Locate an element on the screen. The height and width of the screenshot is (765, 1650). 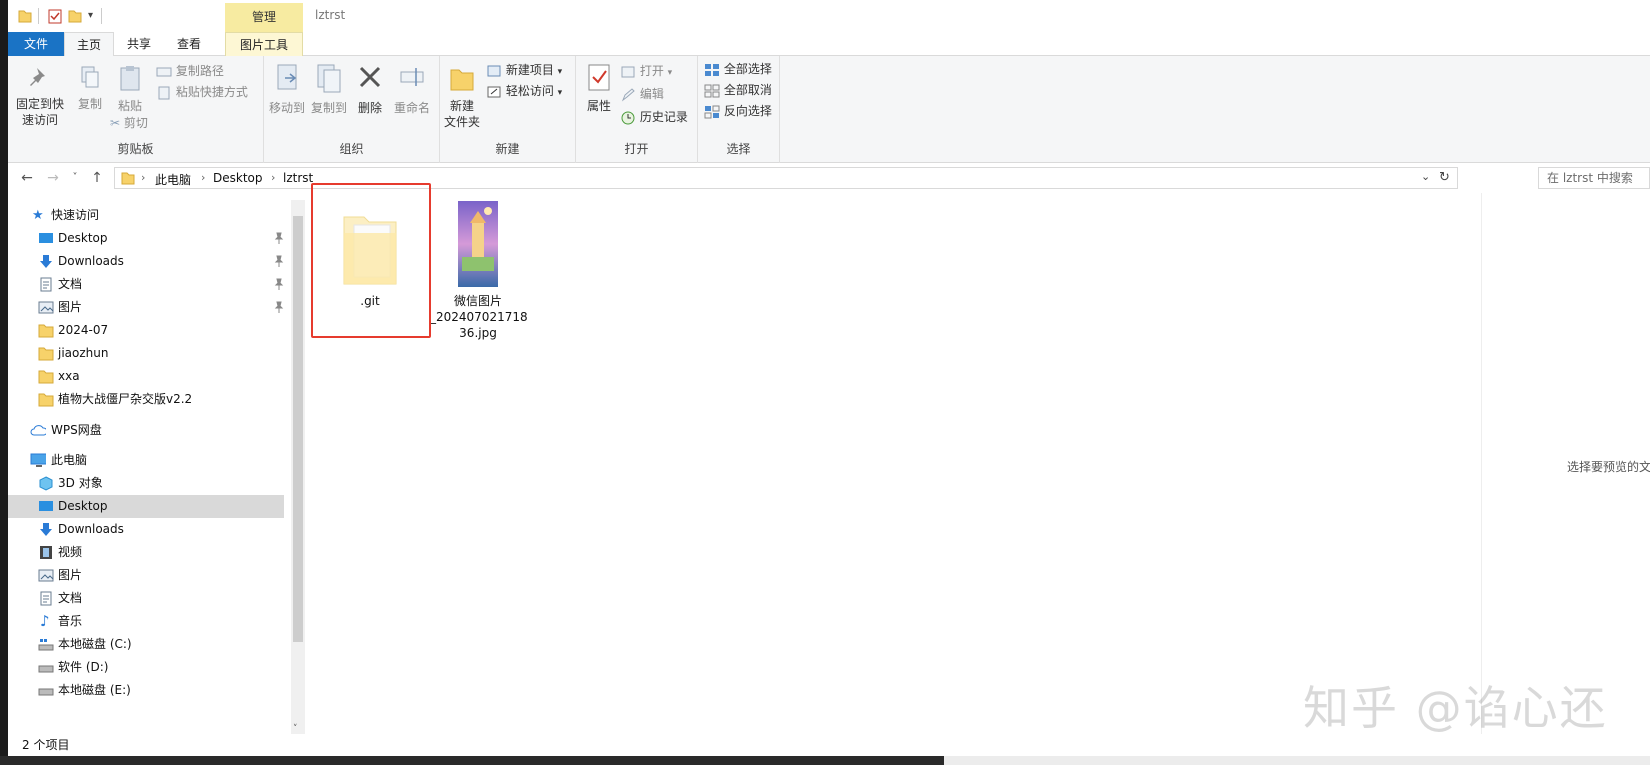
open-icon is located at coordinates (628, 71).